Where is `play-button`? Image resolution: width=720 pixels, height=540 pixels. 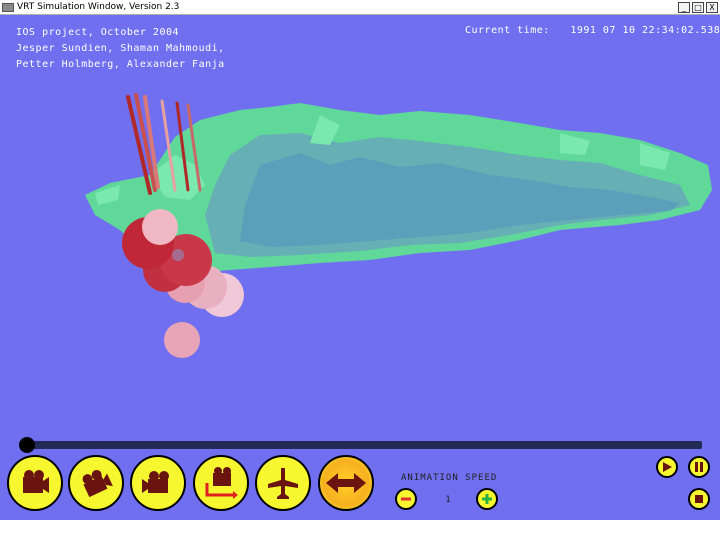
play-button is located at coordinates (667, 467).